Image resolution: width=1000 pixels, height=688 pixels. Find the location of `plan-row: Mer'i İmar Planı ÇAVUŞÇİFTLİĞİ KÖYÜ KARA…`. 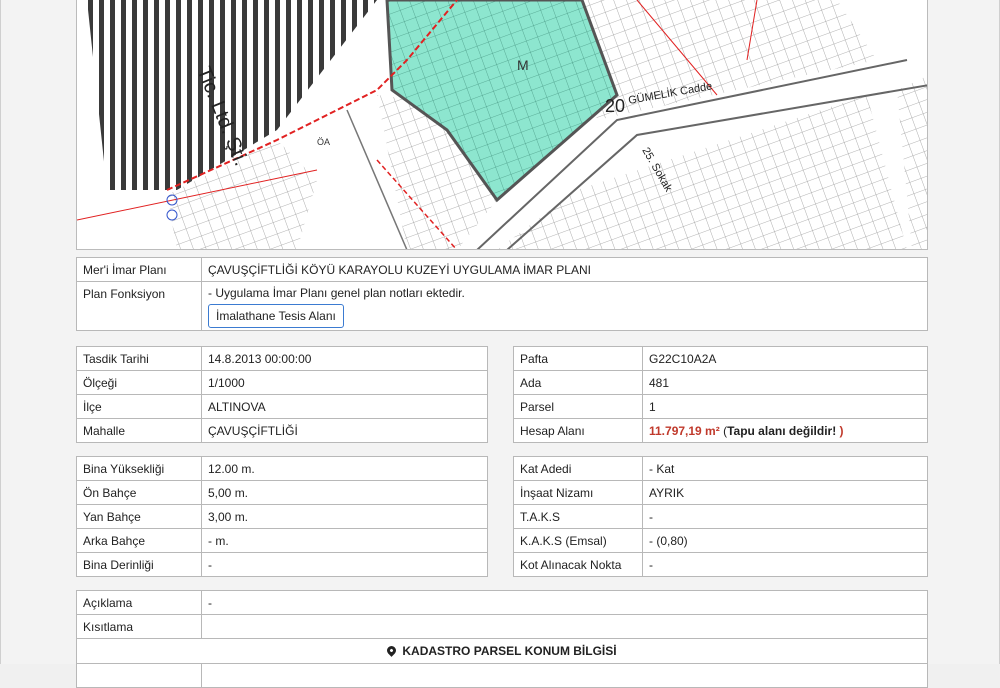

plan-row: Mer'i İmar Planı ÇAVUŞÇİFTLİĞİ KÖYÜ KARA… is located at coordinates (502, 269).